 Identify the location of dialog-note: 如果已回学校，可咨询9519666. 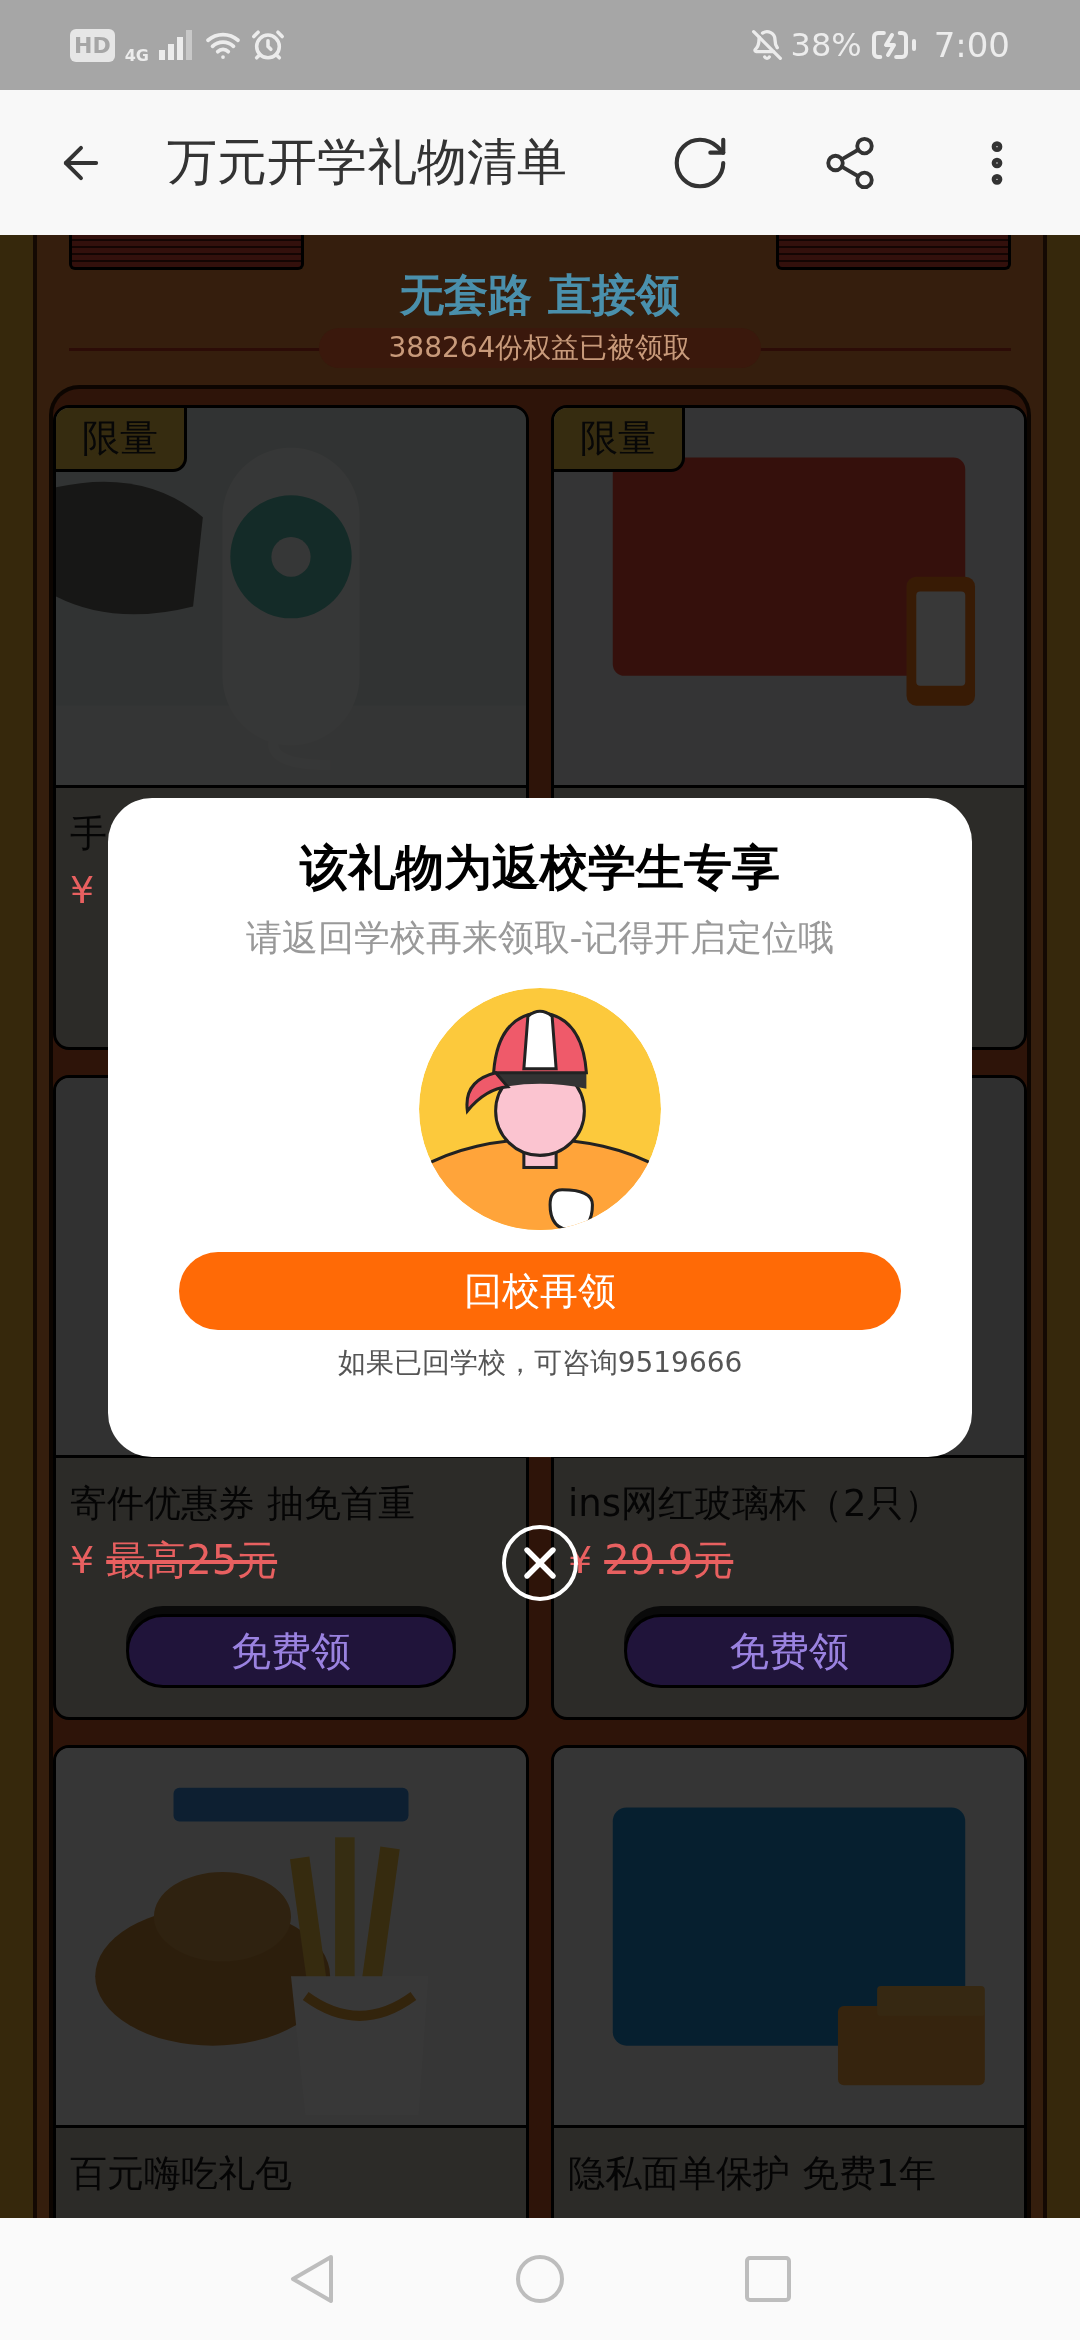
(540, 1363).